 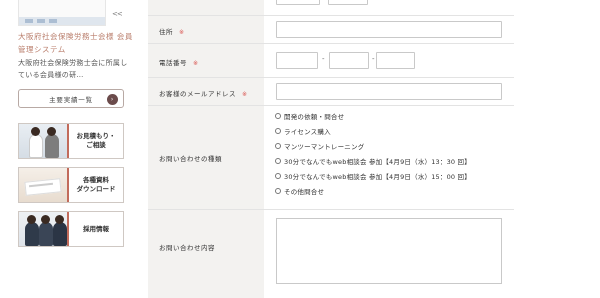 What do you see at coordinates (299, 191) in the screenshot?
I see `radio-option: その他問合せ` at bounding box center [299, 191].